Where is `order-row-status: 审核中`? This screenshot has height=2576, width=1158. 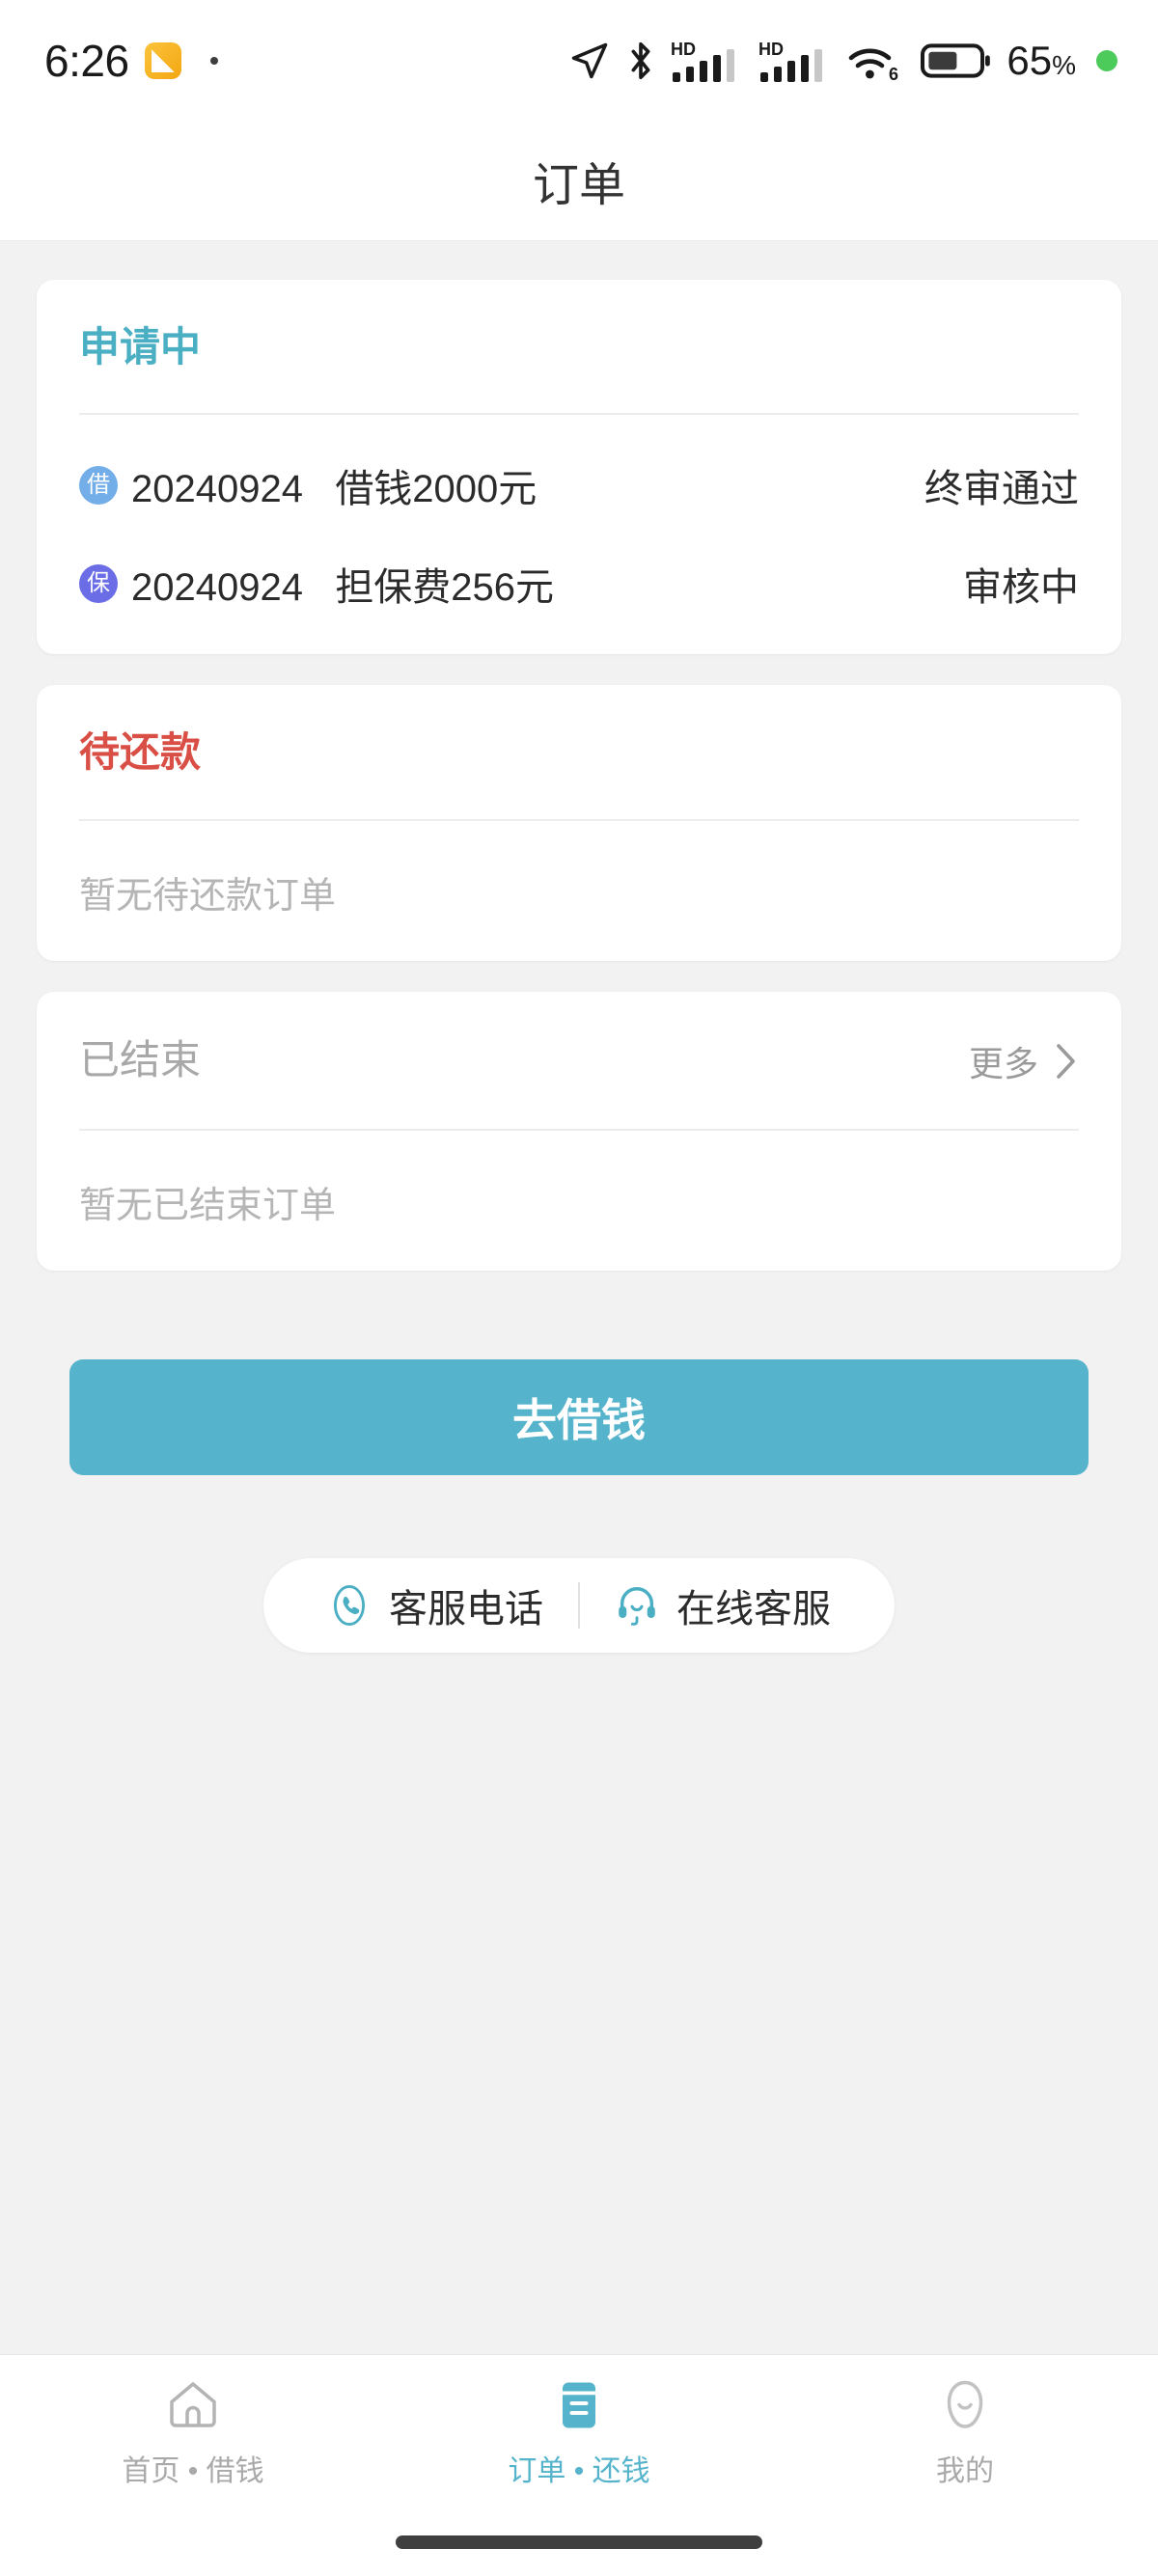
order-row-status: 审核中 is located at coordinates (1021, 588).